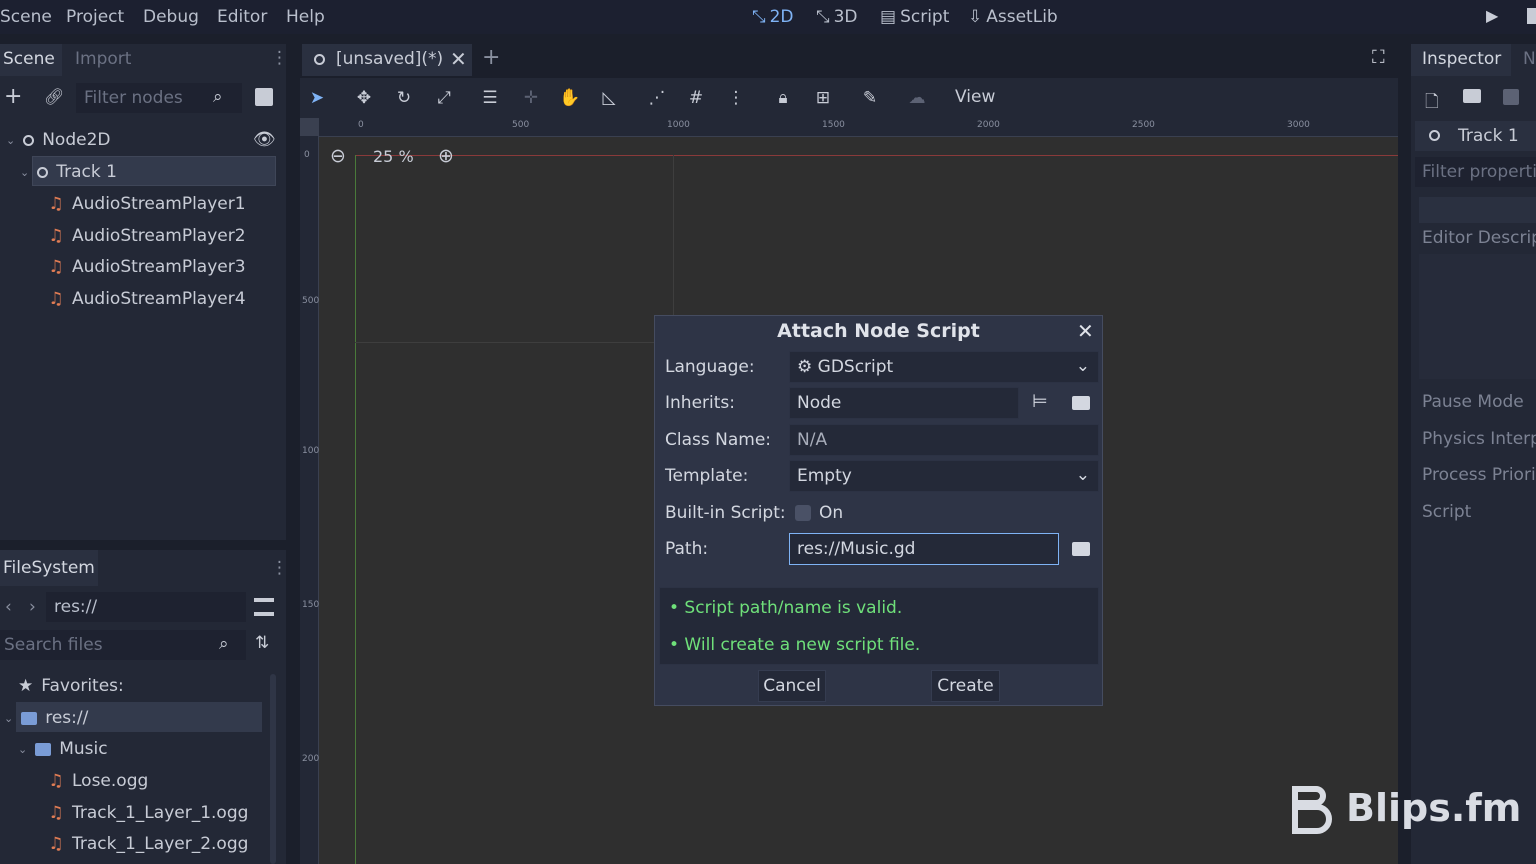  What do you see at coordinates (944, 440) in the screenshot?
I see `class-name-field: N/A` at bounding box center [944, 440].